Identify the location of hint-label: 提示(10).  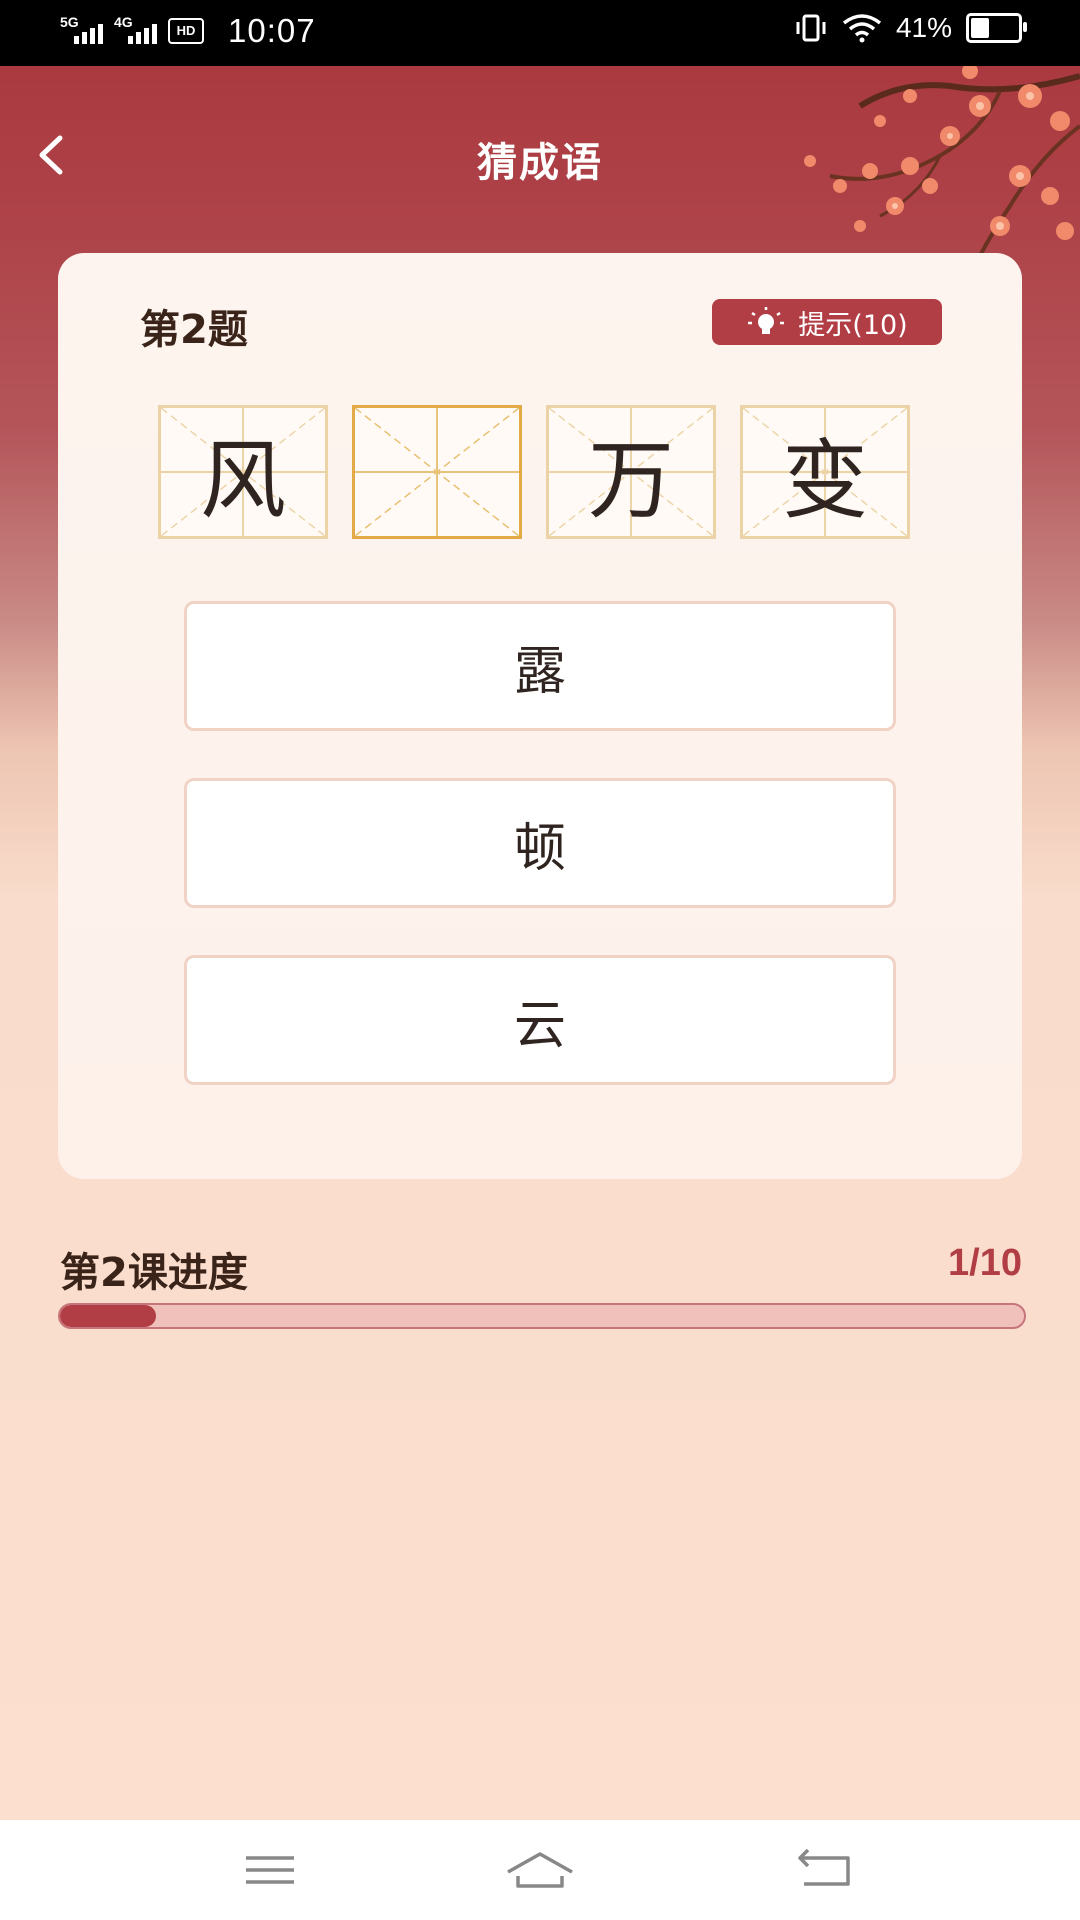
(853, 325).